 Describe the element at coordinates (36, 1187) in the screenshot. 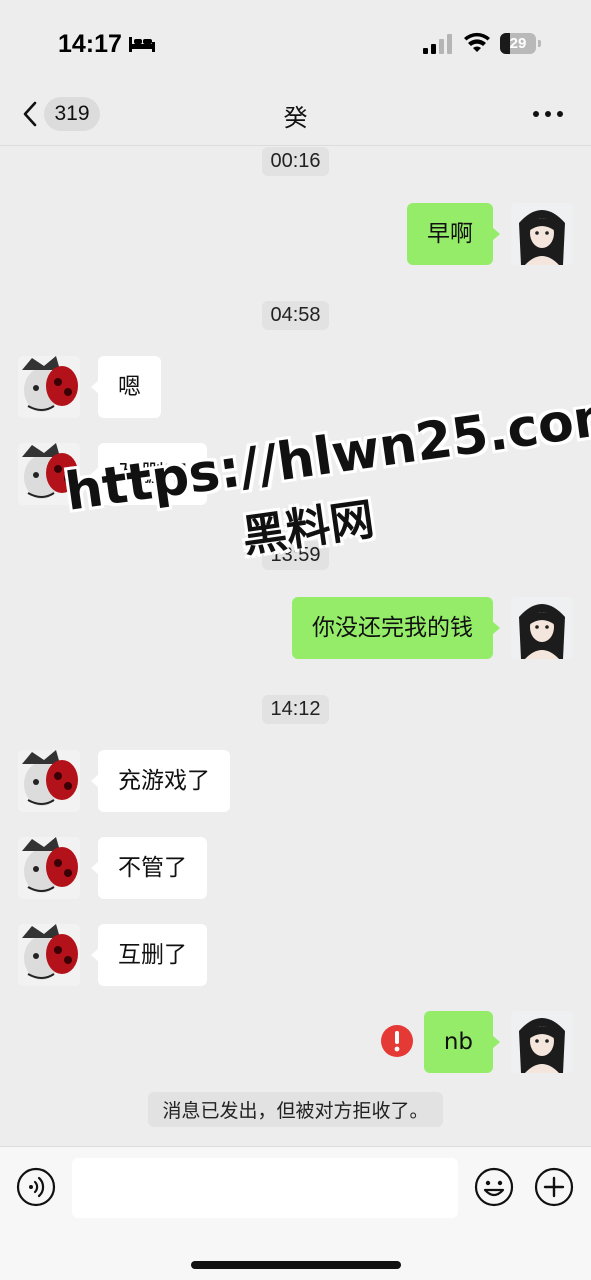

I see `voice-icon` at that location.